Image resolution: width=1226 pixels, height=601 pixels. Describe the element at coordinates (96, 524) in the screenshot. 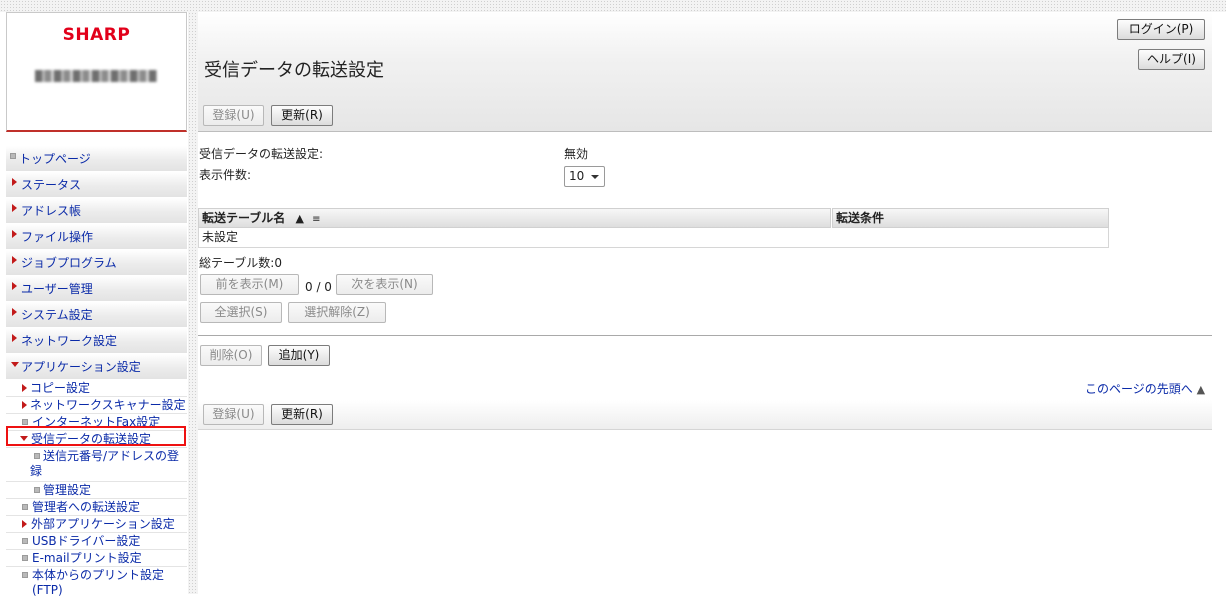

I see `sidebar-subitem-external-application: 外部アプリケーション設定` at that location.